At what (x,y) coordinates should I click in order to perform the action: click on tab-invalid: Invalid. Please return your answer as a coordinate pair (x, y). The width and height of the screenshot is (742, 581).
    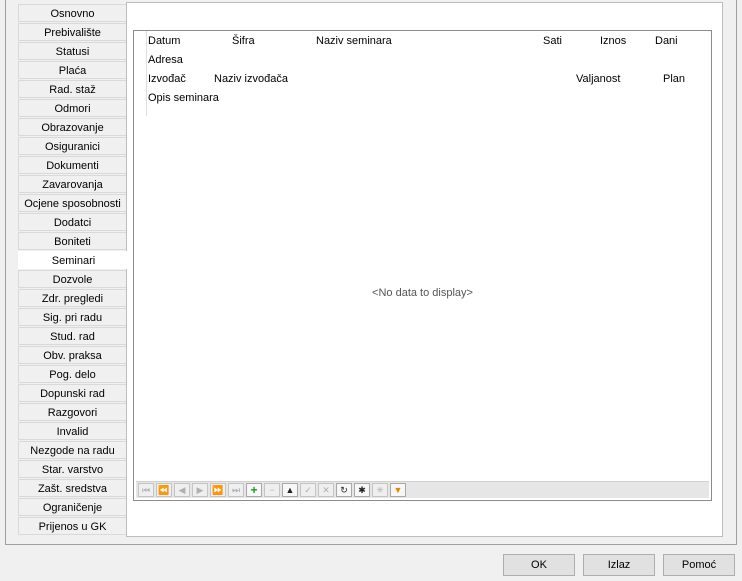
    Looking at the image, I should click on (72, 431).